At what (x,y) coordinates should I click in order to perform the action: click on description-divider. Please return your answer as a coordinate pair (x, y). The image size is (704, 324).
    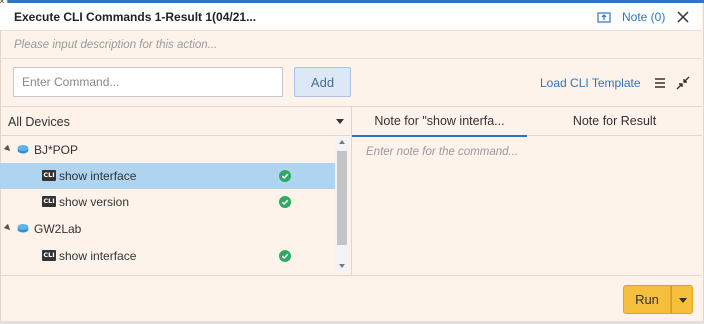
    Looking at the image, I should click on (351, 58).